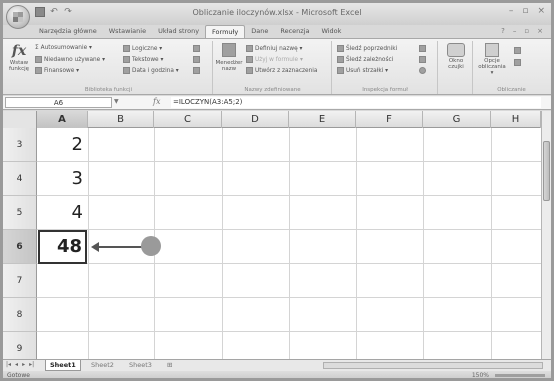 Image resolution: width=554 pixels, height=381 pixels. I want to click on define-name-button: Definiuj nazwę ▾, so click(274, 48).